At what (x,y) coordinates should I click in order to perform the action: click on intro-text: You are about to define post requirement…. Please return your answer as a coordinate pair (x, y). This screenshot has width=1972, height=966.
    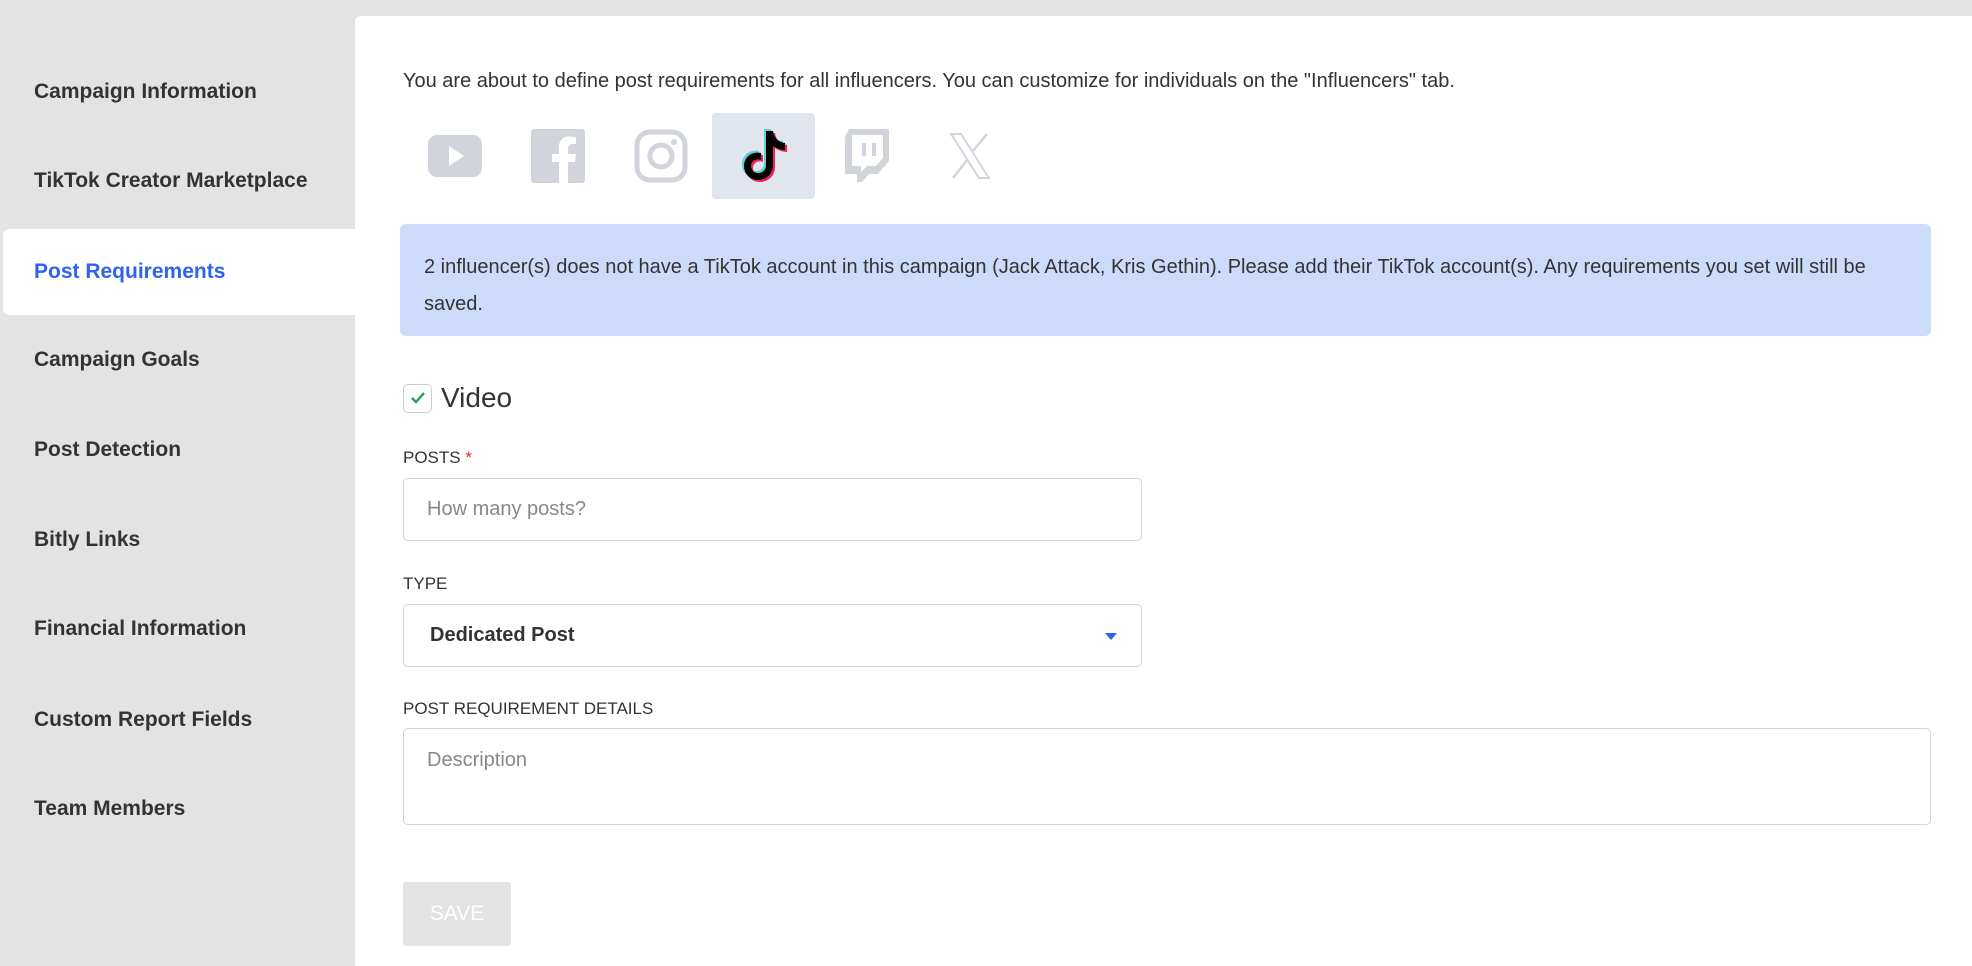
    Looking at the image, I should click on (929, 81).